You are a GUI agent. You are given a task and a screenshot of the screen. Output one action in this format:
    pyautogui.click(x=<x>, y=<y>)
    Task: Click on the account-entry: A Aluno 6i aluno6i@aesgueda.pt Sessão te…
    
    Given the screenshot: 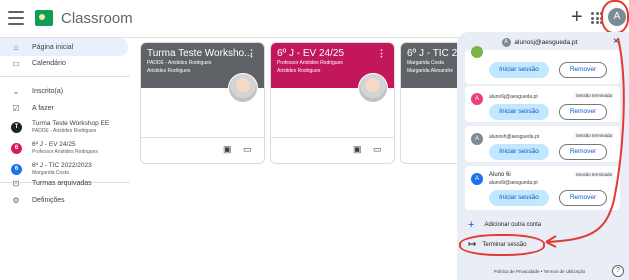 What is the action you would take?
    pyautogui.click(x=542, y=188)
    